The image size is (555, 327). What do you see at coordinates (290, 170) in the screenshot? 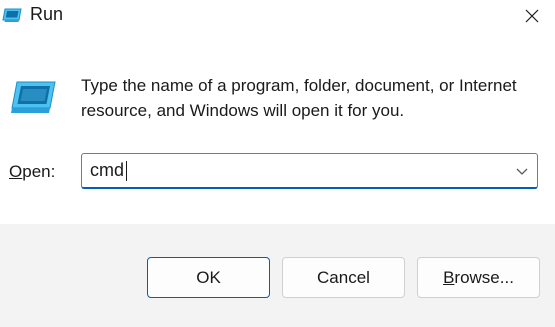
I see `open-input` at bounding box center [290, 170].